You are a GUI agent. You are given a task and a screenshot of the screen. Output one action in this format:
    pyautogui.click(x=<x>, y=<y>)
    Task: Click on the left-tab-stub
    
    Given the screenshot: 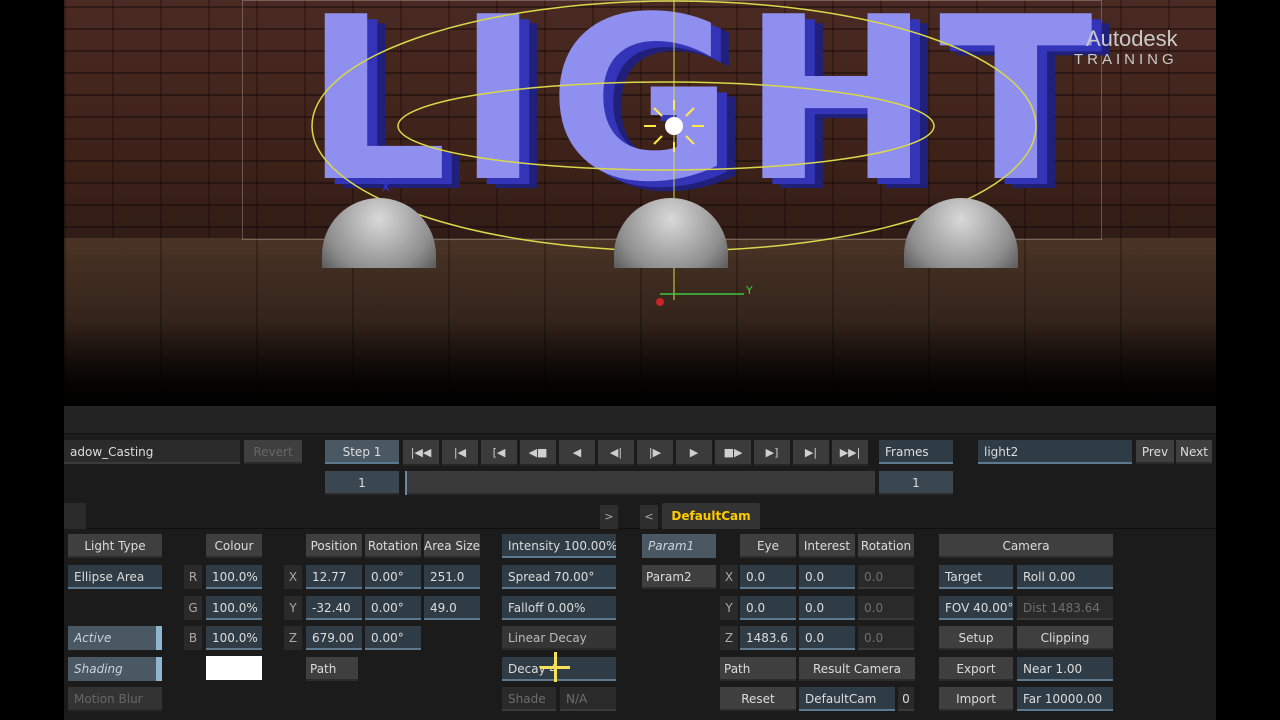 What is the action you would take?
    pyautogui.click(x=75, y=516)
    